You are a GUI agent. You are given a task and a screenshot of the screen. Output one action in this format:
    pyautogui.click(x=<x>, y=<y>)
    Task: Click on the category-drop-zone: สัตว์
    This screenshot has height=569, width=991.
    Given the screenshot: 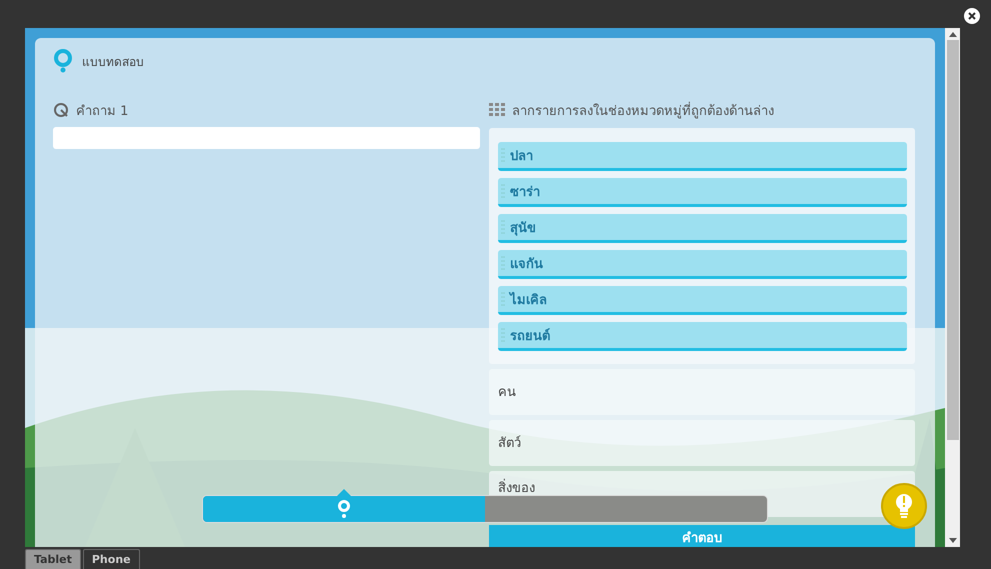 What is the action you would take?
    pyautogui.click(x=702, y=443)
    